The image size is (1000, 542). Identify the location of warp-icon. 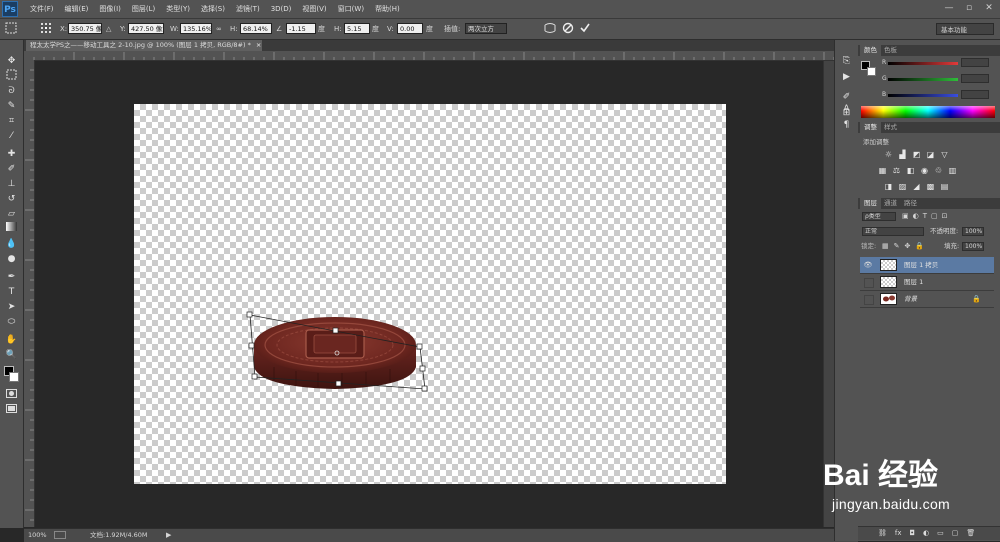
(550, 29).